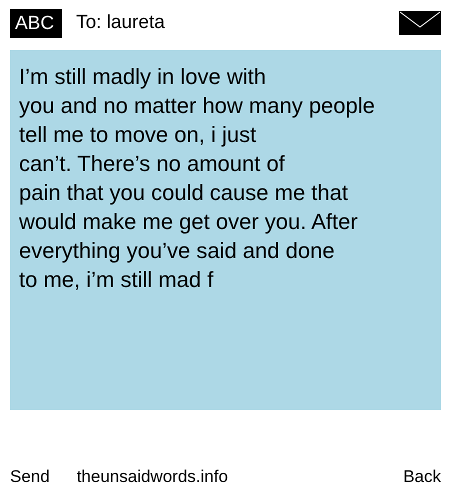  I want to click on input-mode-badge: ABC, so click(36, 23).